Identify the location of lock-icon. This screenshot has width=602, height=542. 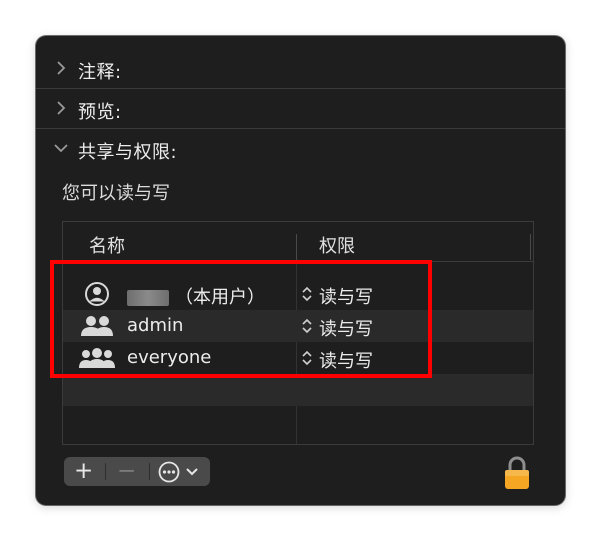
(517, 473).